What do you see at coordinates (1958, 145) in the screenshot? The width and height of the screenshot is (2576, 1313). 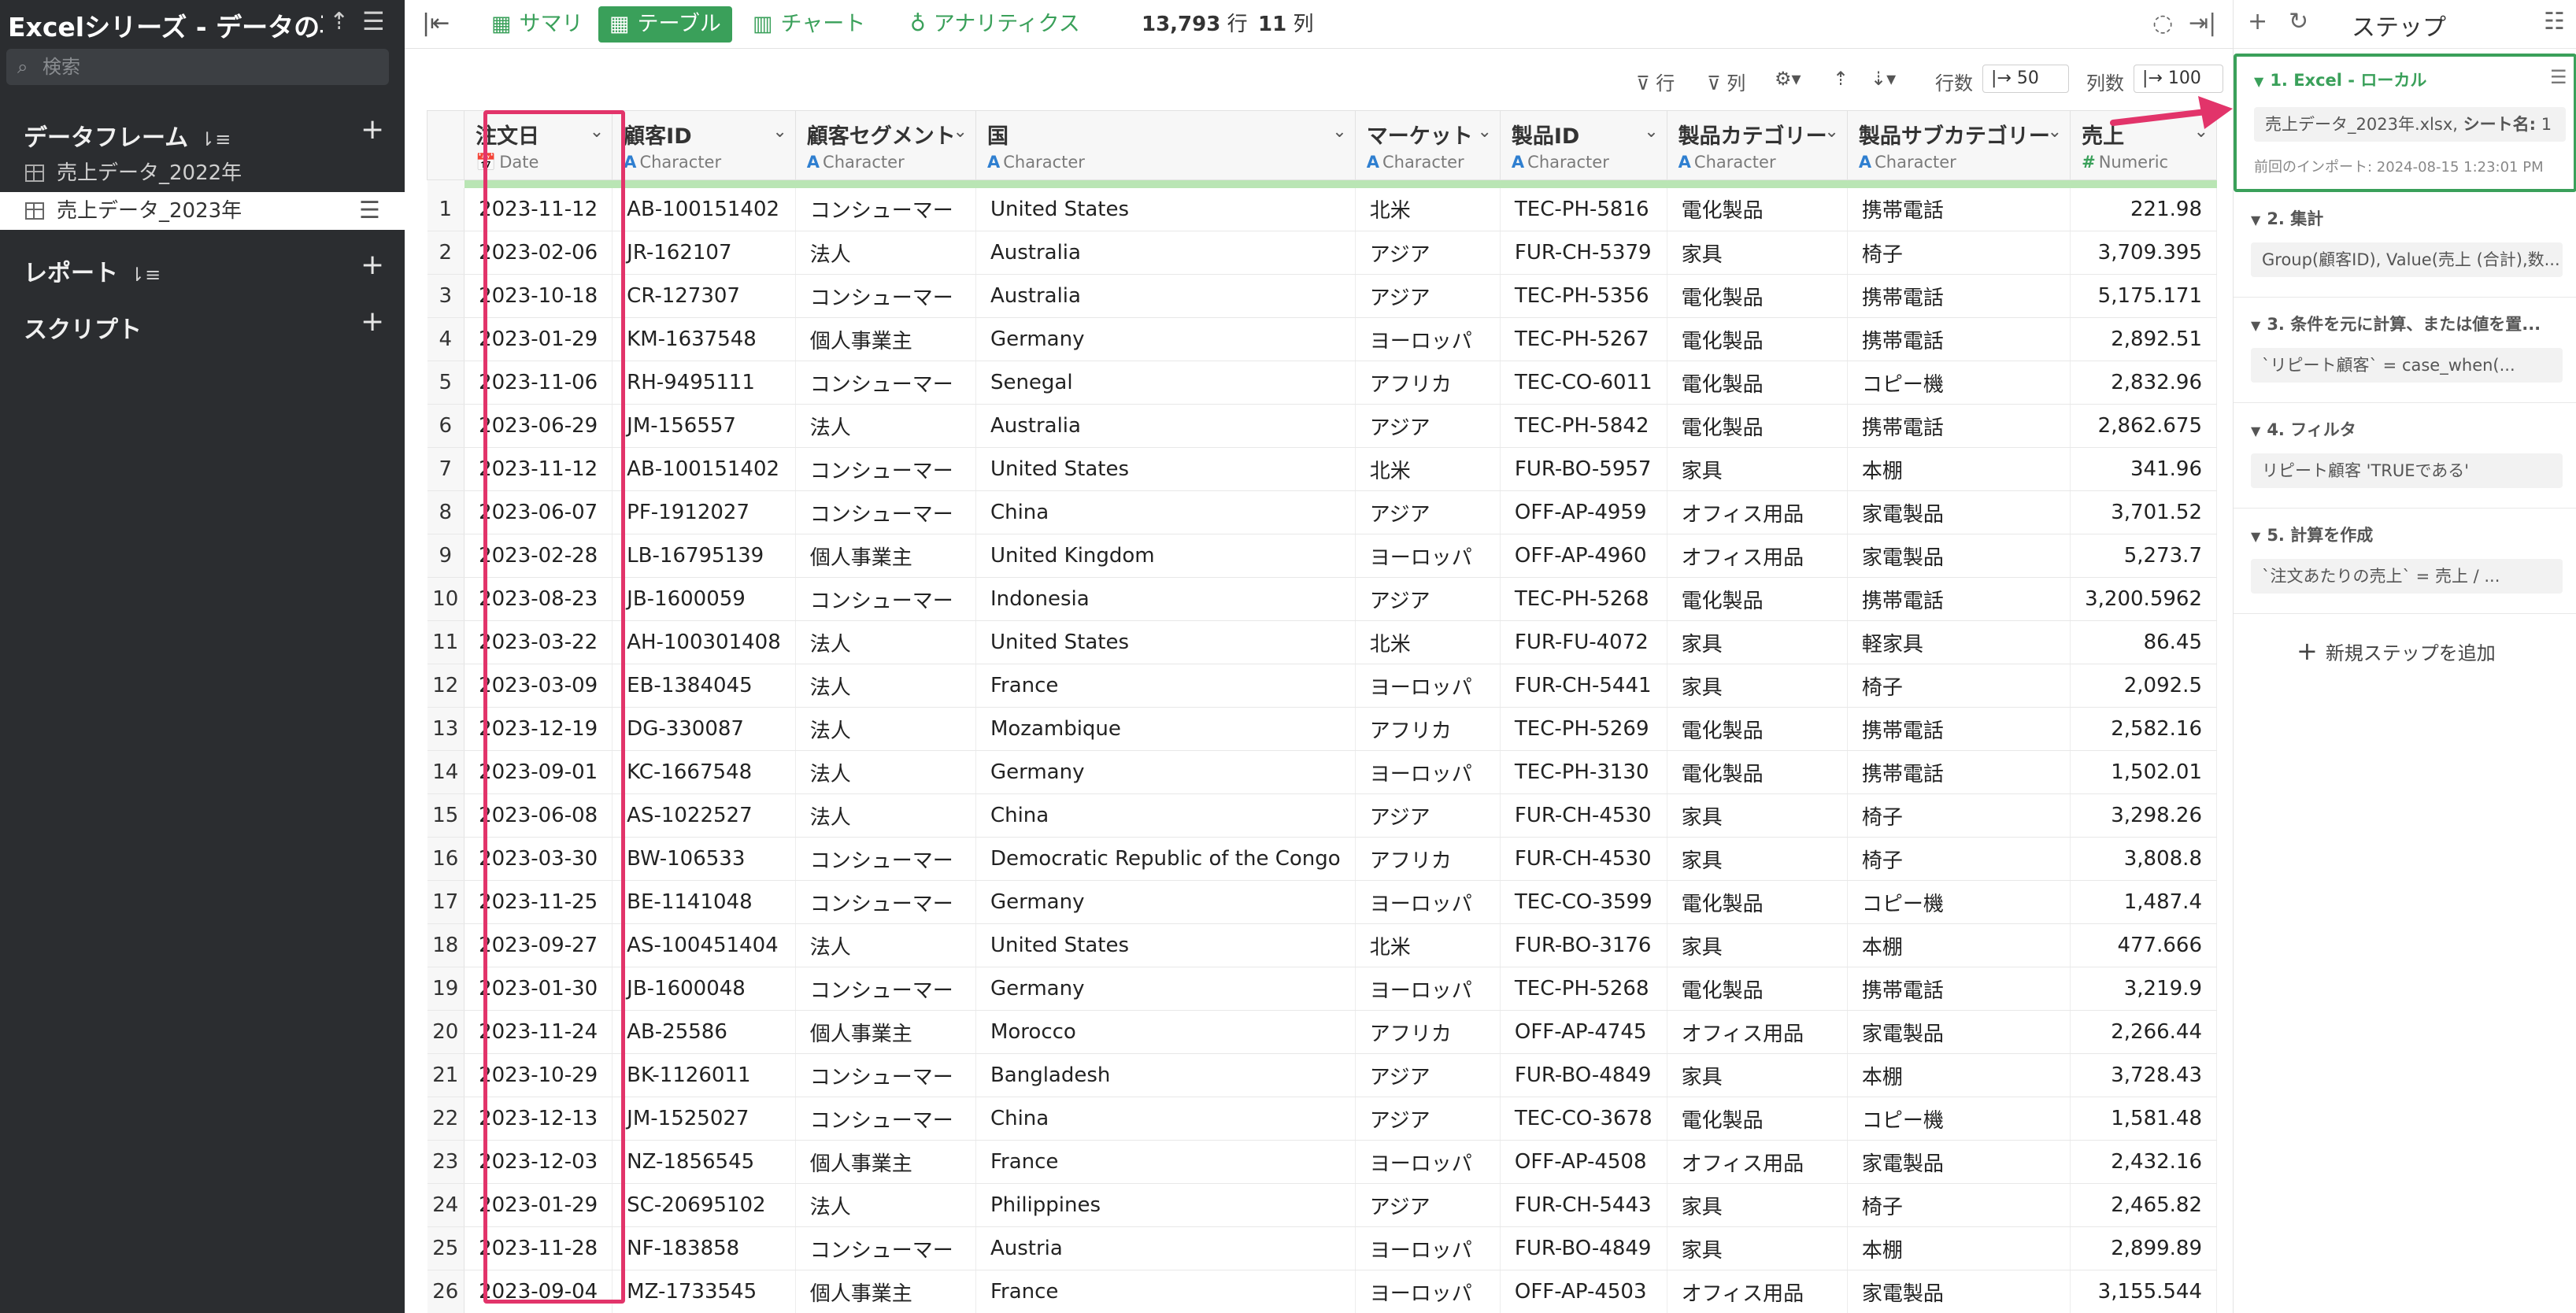 I see `column-header: 製品サブカテゴリー A Character ⌄` at bounding box center [1958, 145].